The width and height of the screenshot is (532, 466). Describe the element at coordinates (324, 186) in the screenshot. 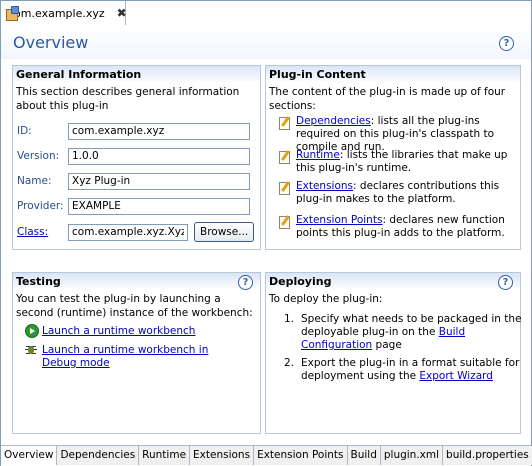

I see `extensions-link: Extensions` at that location.